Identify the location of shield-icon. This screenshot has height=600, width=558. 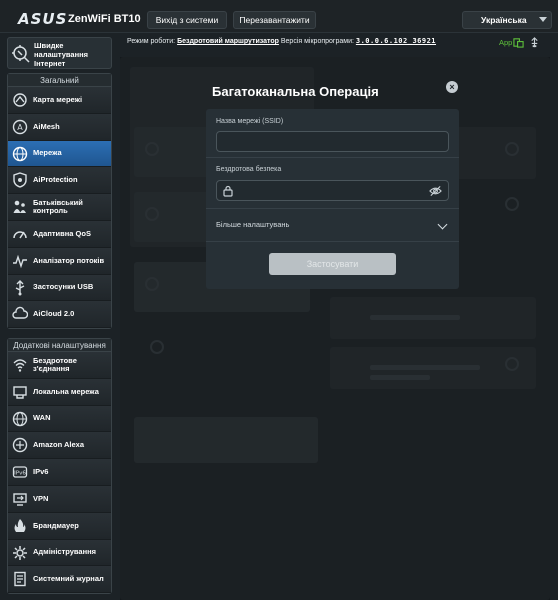
(20, 180).